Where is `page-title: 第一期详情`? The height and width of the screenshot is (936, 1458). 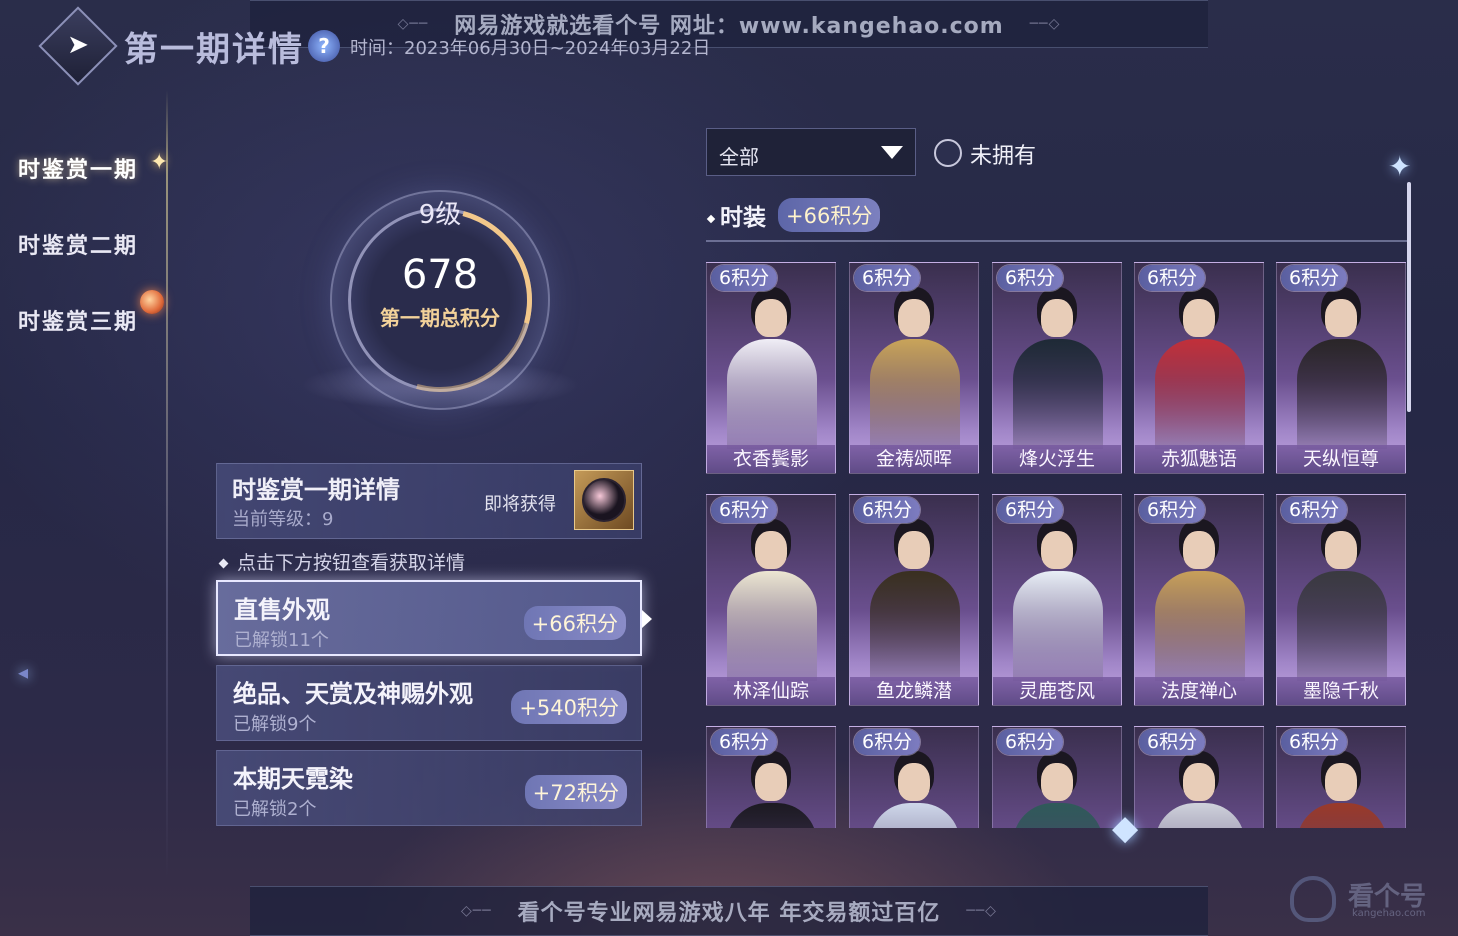
page-title: 第一期详情 is located at coordinates (214, 50).